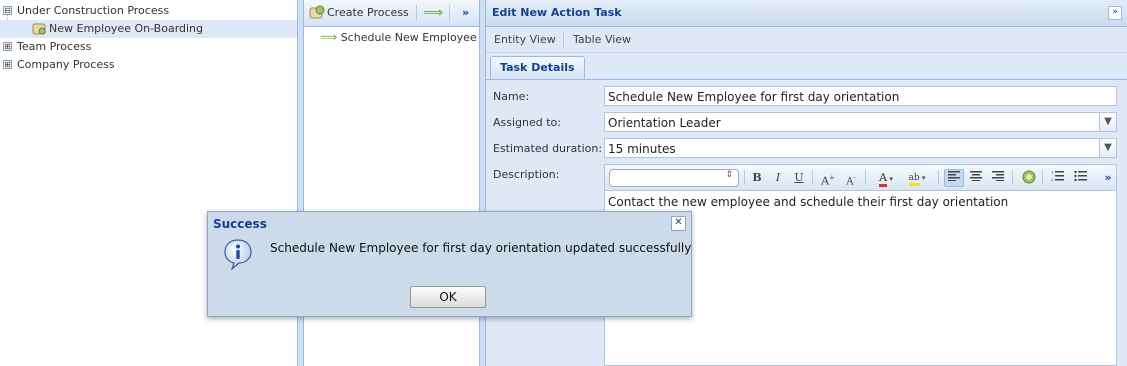 The height and width of the screenshot is (366, 1127). I want to click on name-label: Name:, so click(511, 96).